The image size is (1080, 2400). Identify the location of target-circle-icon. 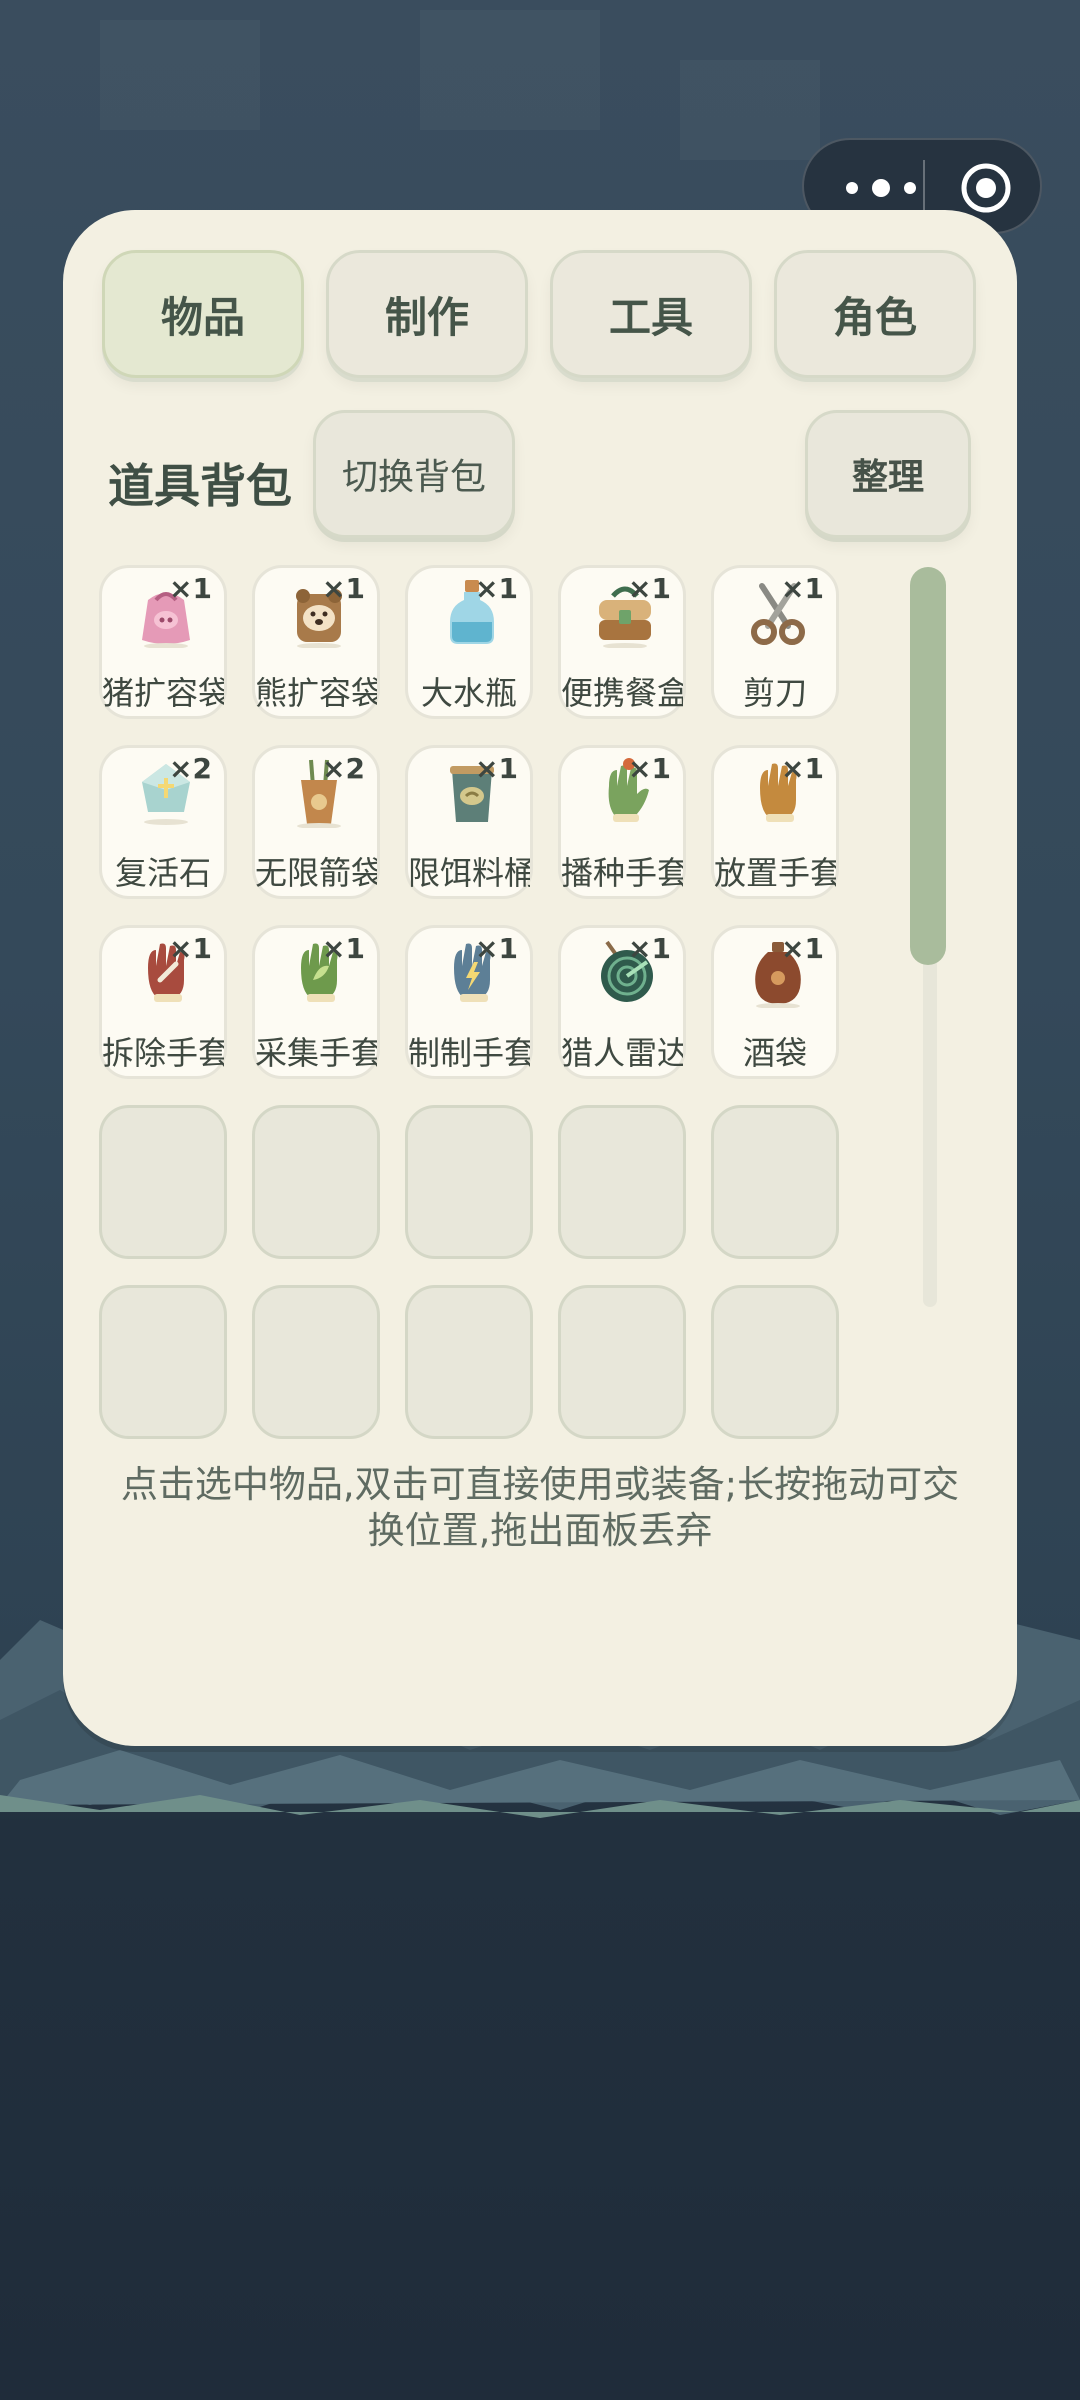
(986, 188).